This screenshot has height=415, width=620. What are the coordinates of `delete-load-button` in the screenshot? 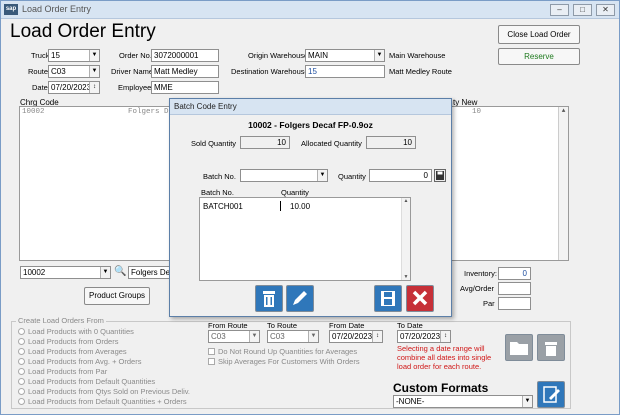 It's located at (551, 347).